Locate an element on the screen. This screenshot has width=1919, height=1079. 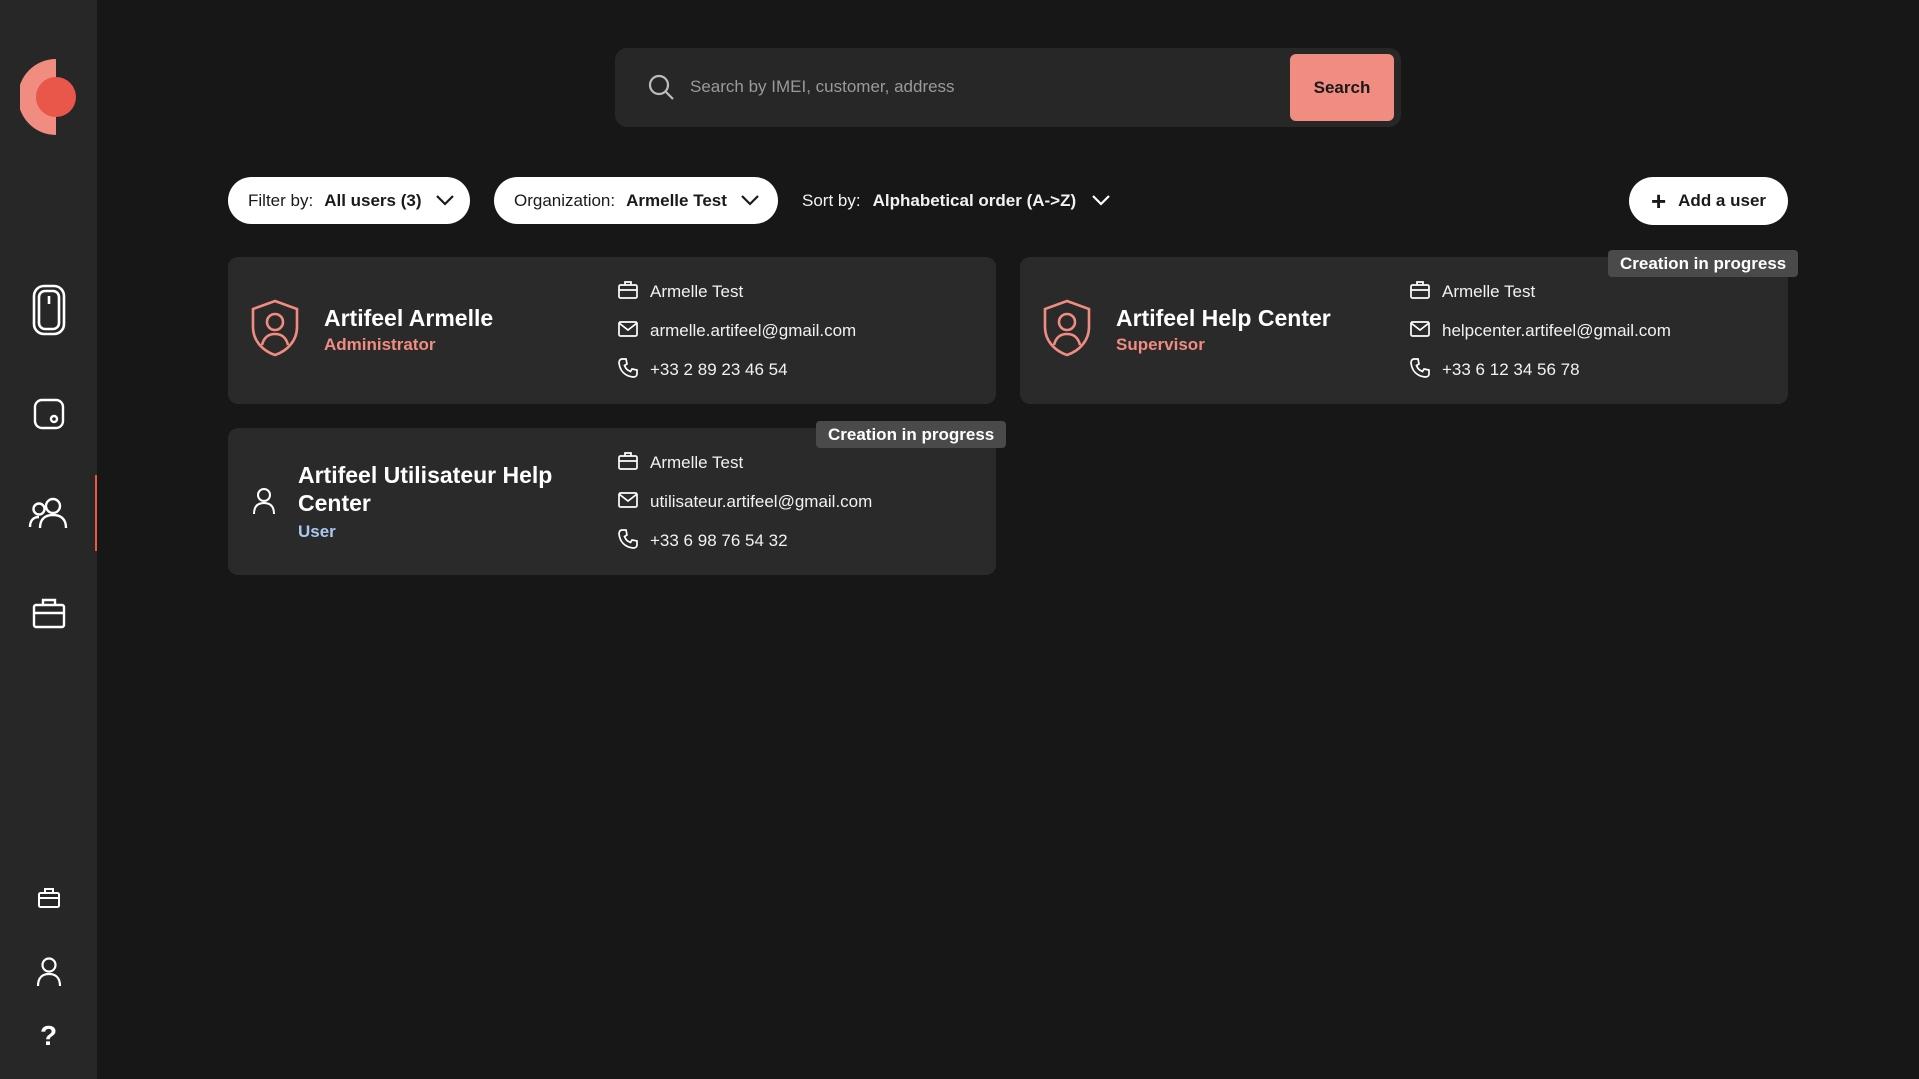
filter-value: All users (3) is located at coordinates (373, 200).